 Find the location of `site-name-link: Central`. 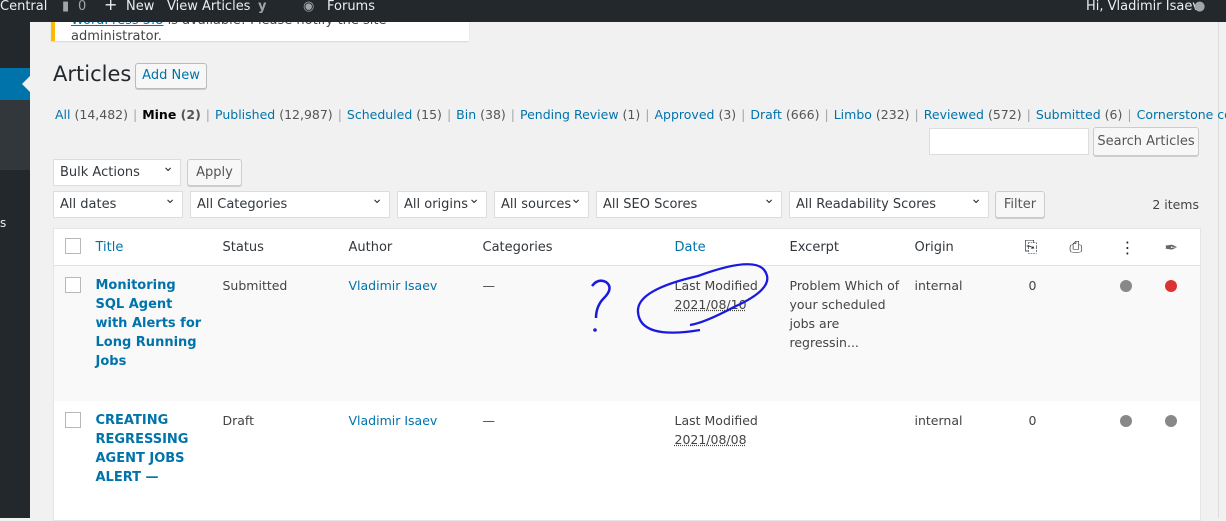

site-name-link: Central is located at coordinates (23, 7).